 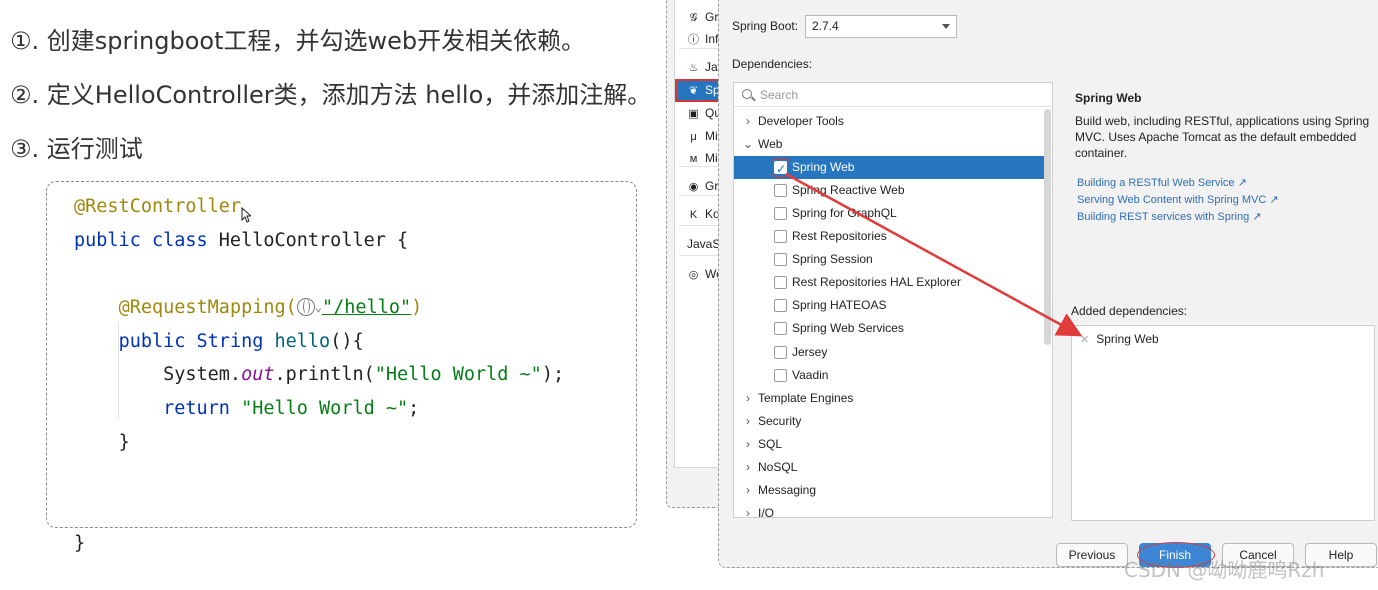 I want to click on tree-category: › Messaging, so click(x=889, y=490).